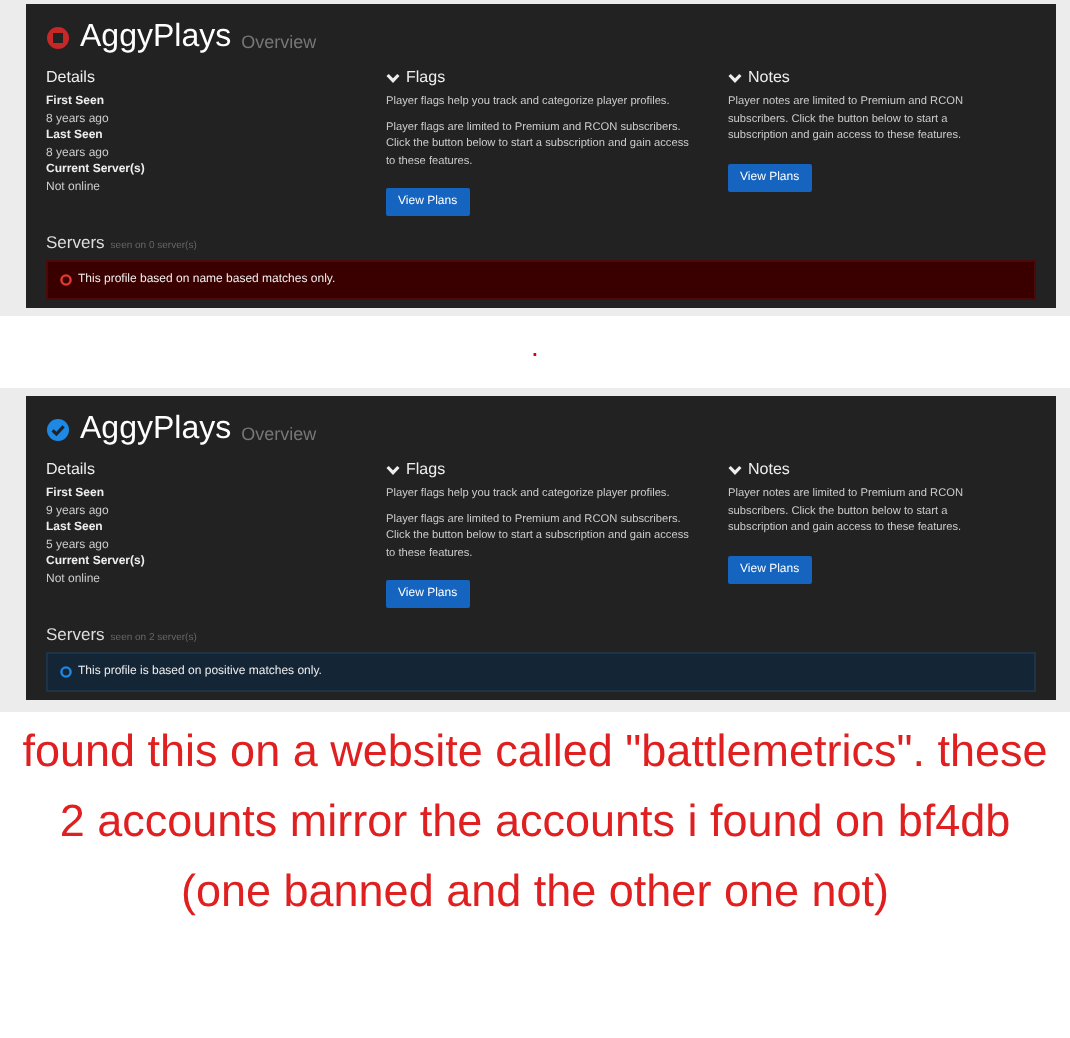 This screenshot has height=1038, width=1070. Describe the element at coordinates (58, 430) in the screenshot. I see `check-icon` at that location.